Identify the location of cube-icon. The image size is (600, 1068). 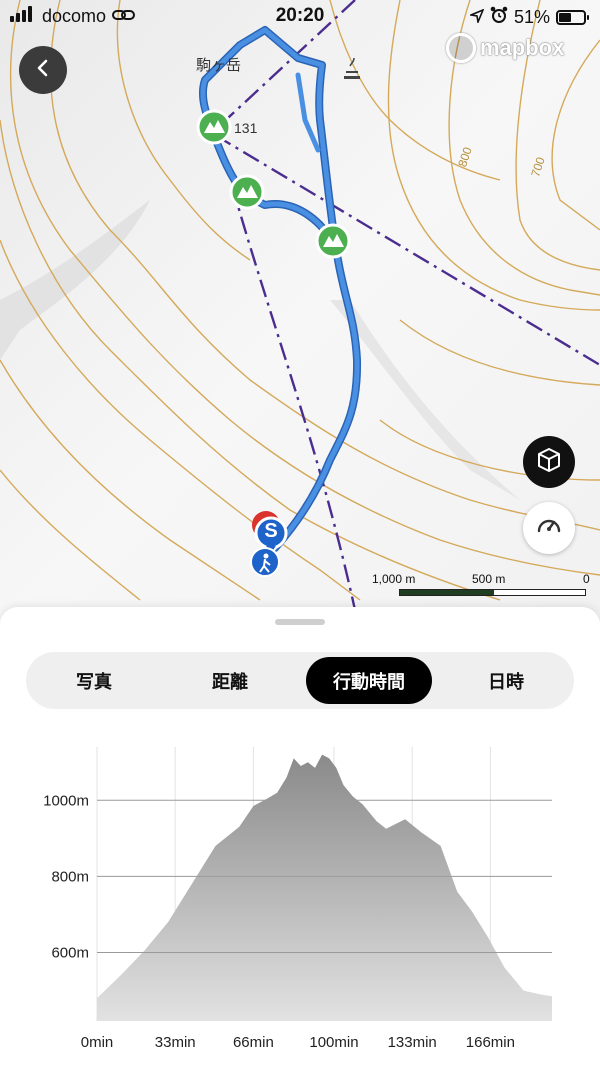
(549, 462).